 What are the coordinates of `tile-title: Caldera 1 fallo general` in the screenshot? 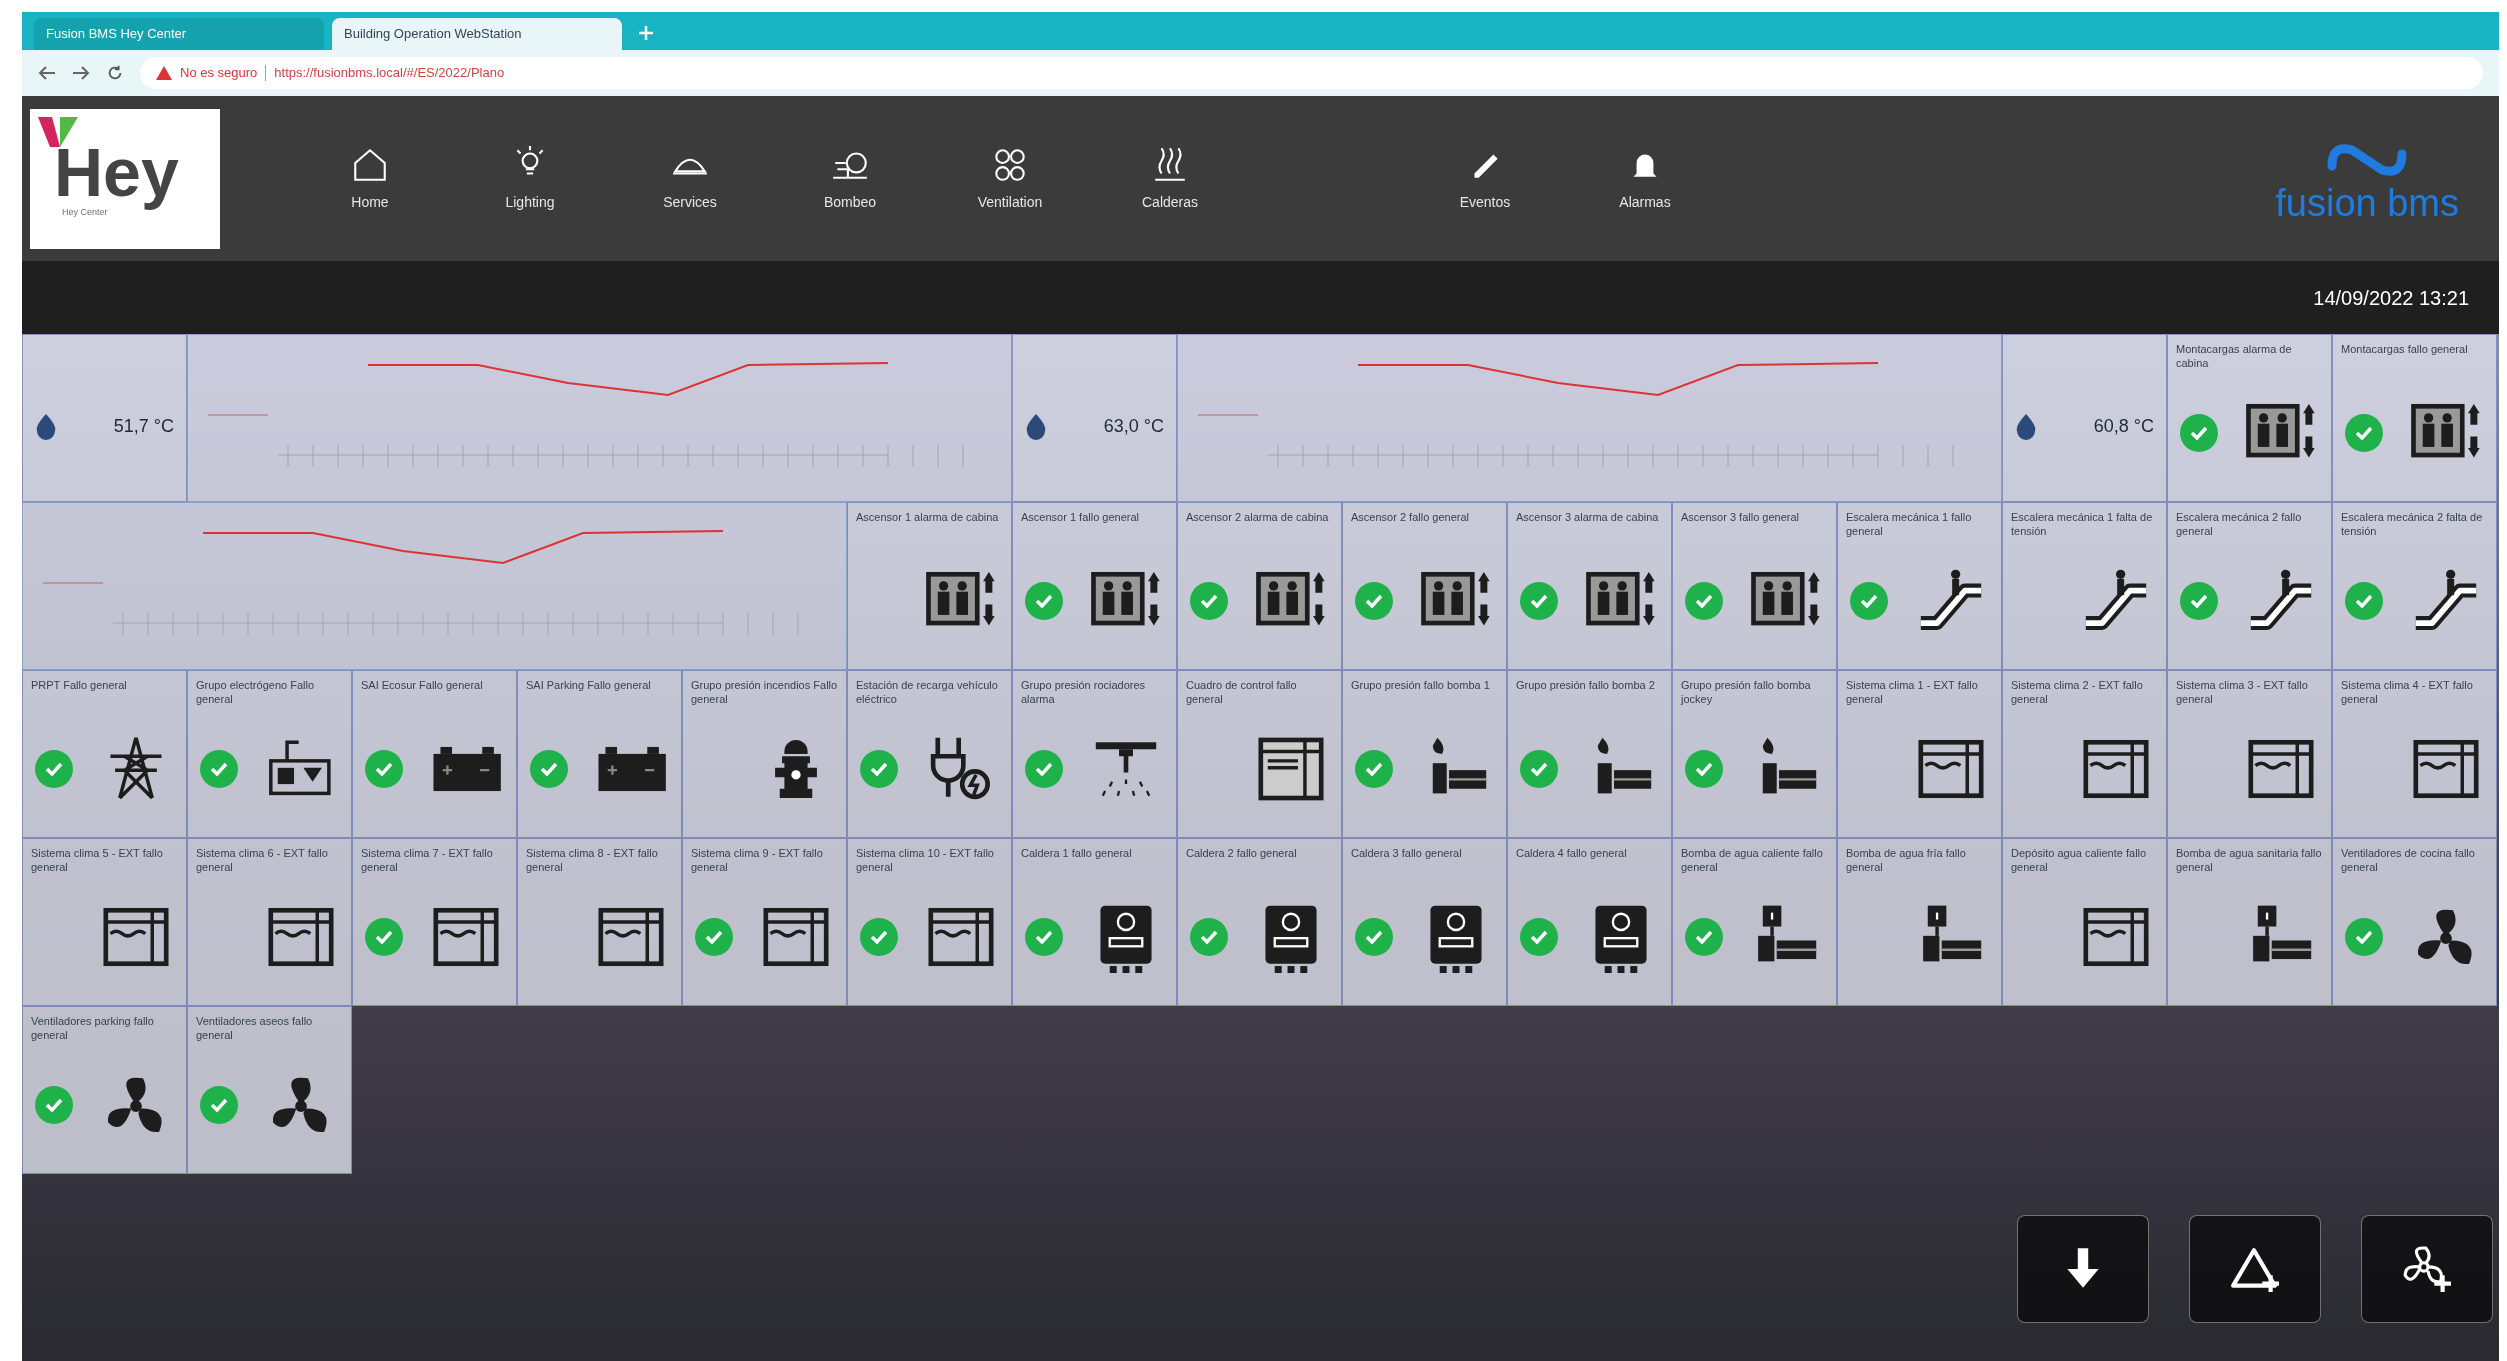 It's located at (1077, 854).